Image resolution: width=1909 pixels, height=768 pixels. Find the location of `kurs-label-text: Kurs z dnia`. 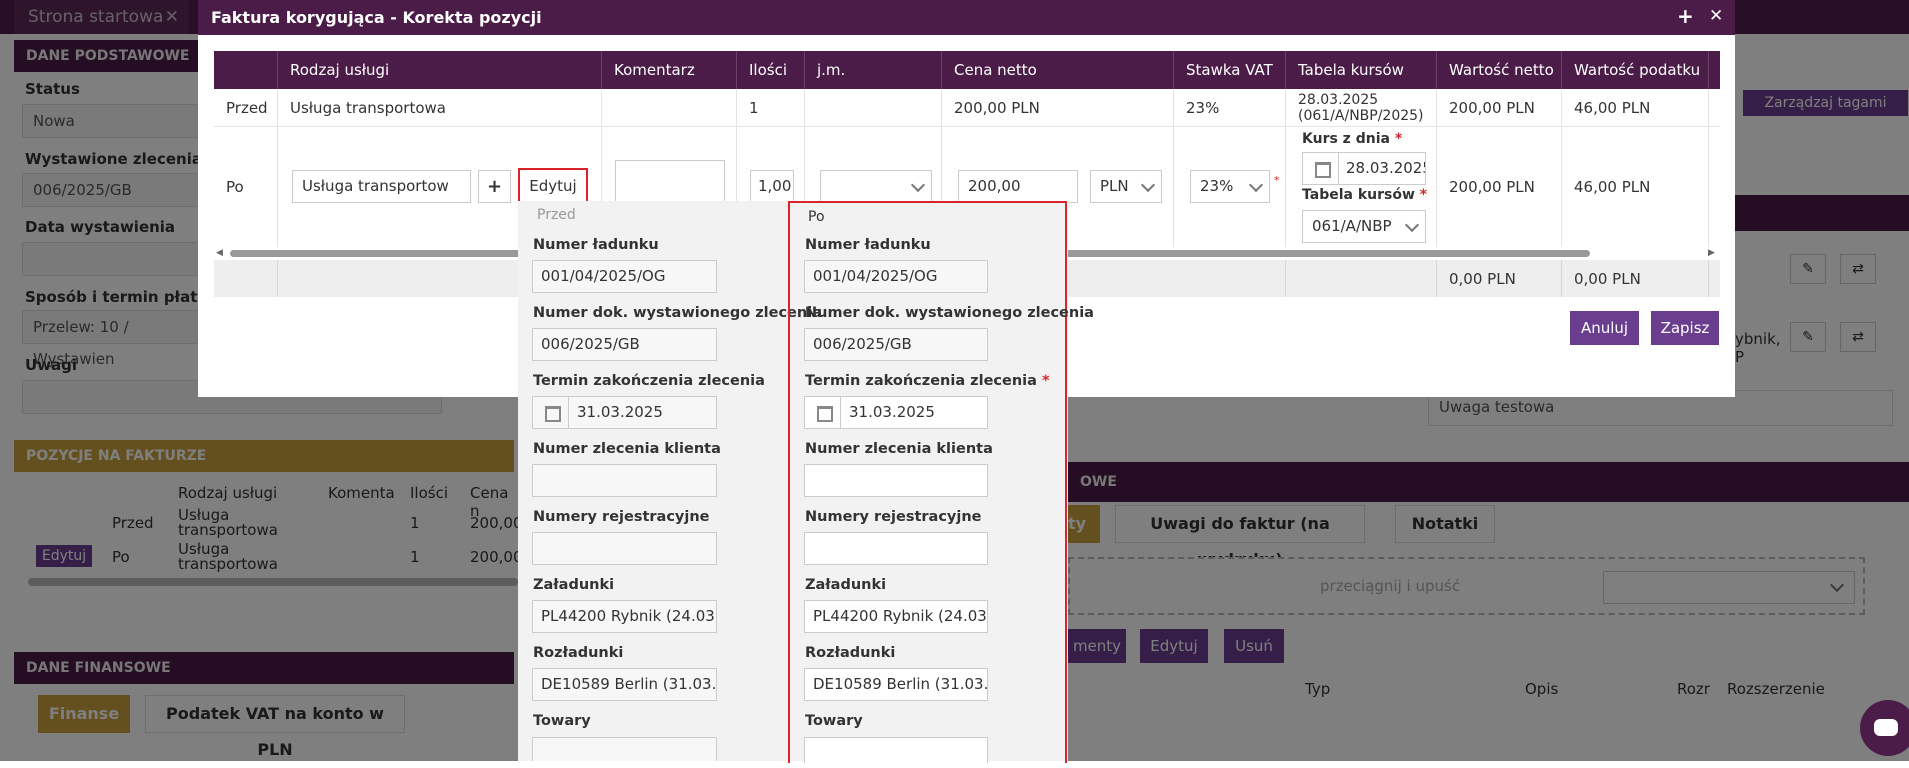

kurs-label-text: Kurs z dnia is located at coordinates (1346, 139).